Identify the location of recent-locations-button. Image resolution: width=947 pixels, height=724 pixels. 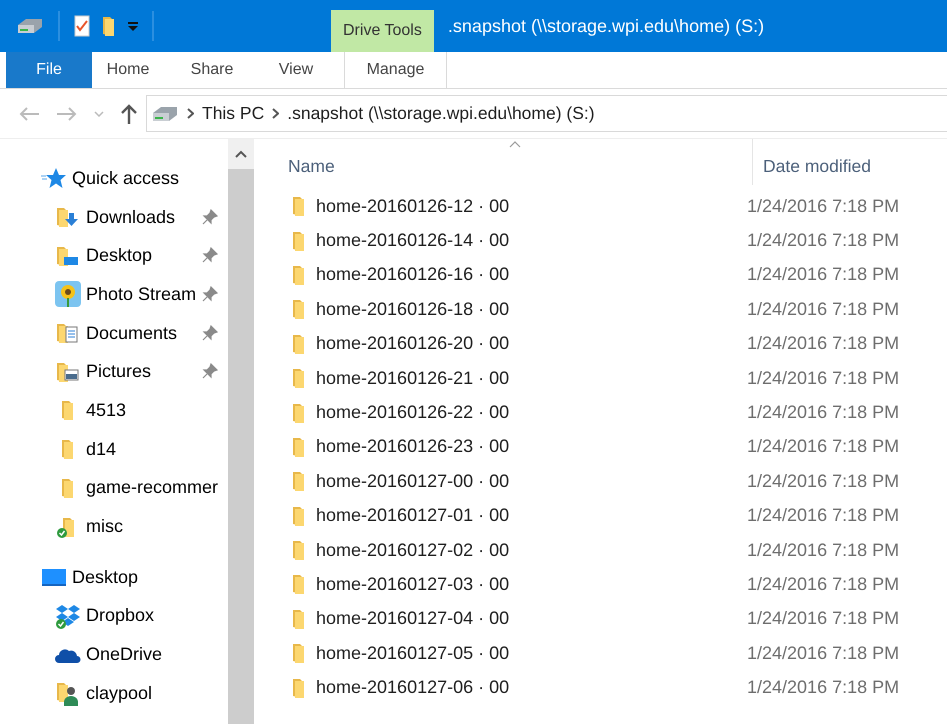
(99, 113).